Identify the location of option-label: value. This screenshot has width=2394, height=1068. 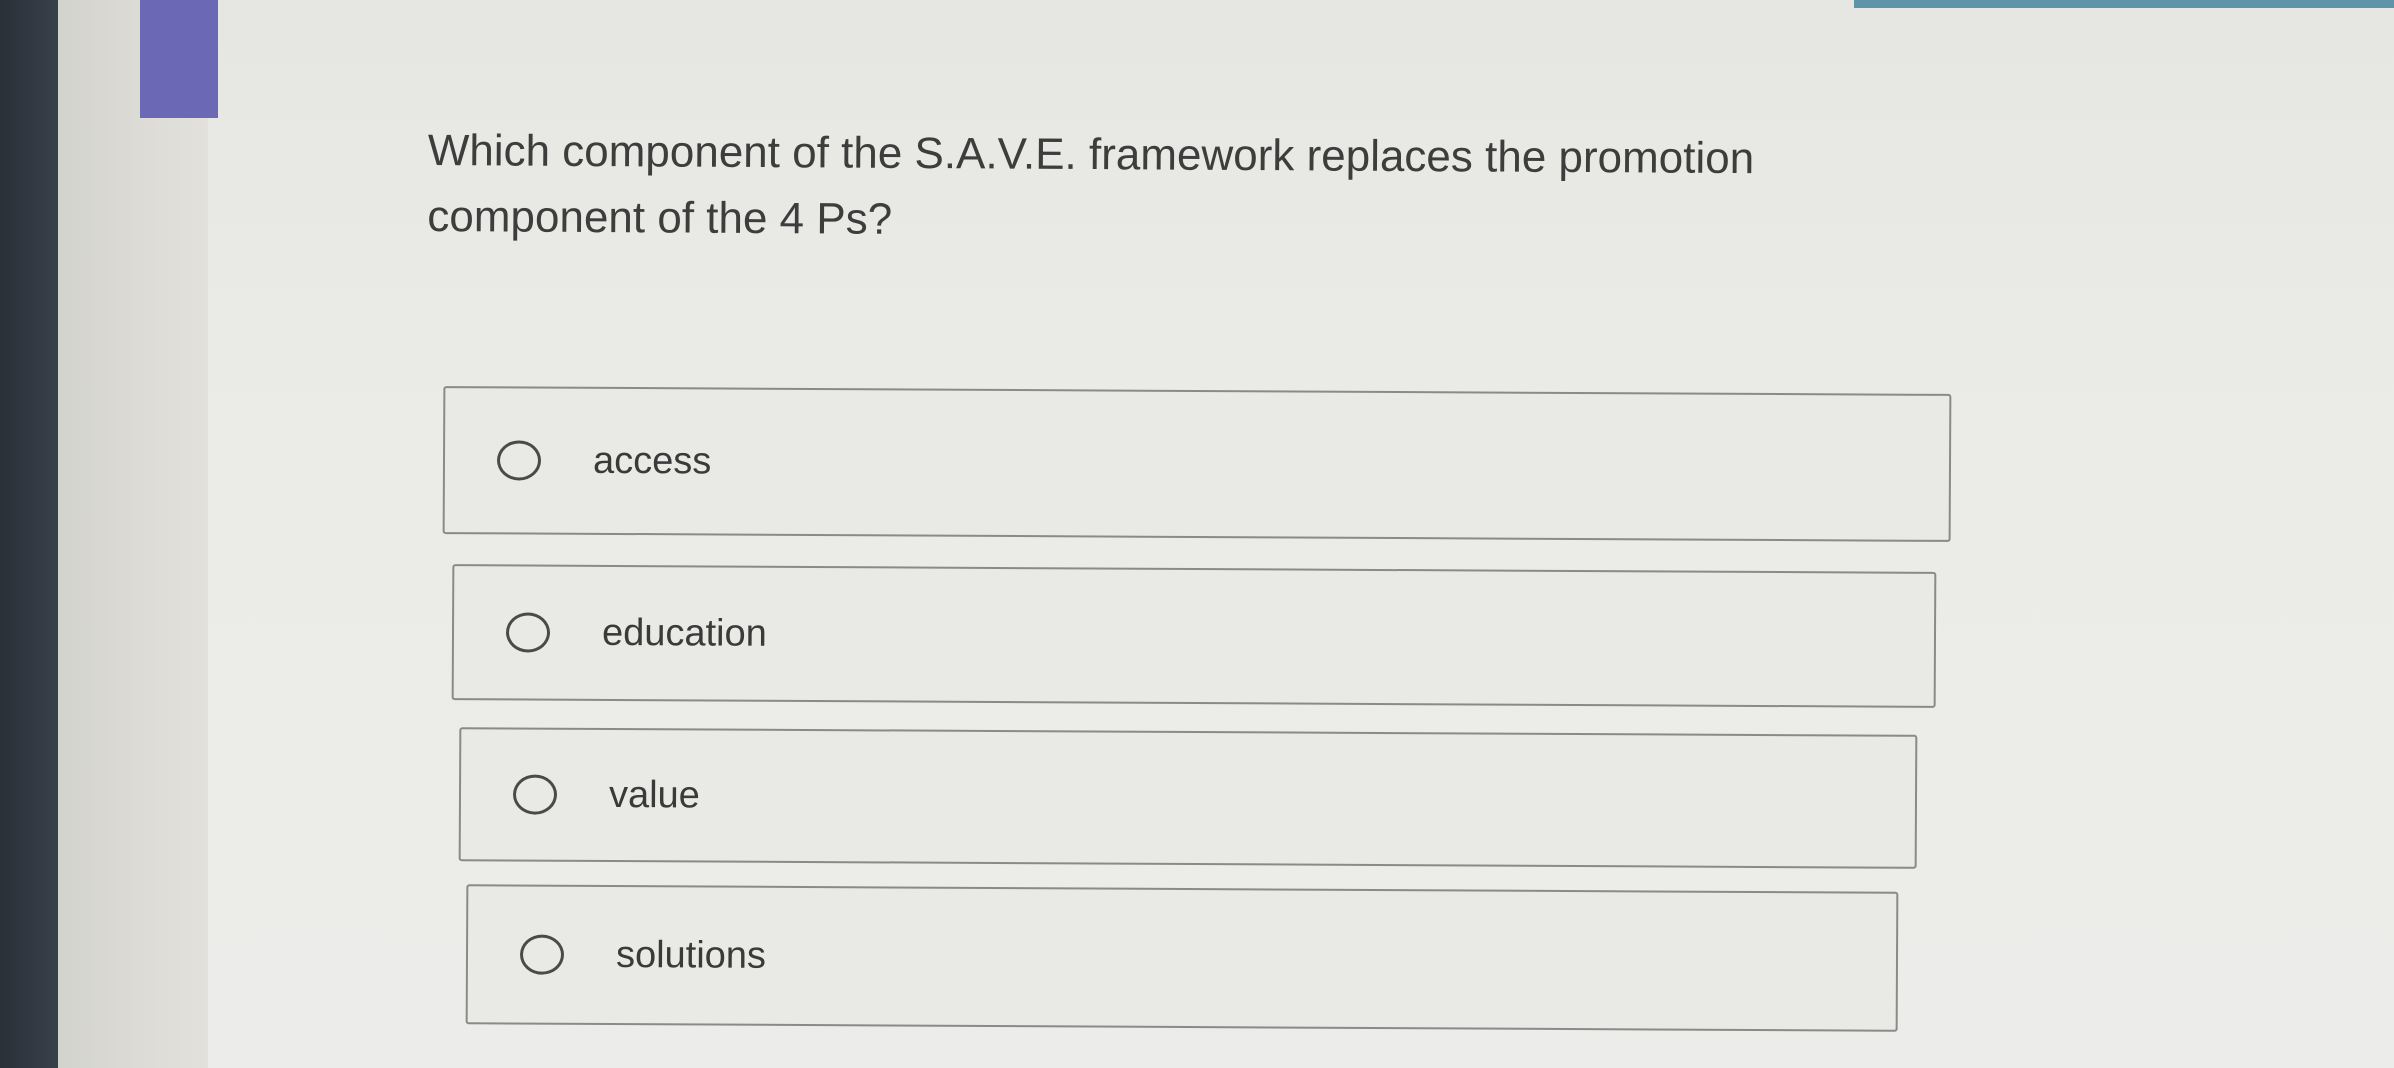
(654, 794).